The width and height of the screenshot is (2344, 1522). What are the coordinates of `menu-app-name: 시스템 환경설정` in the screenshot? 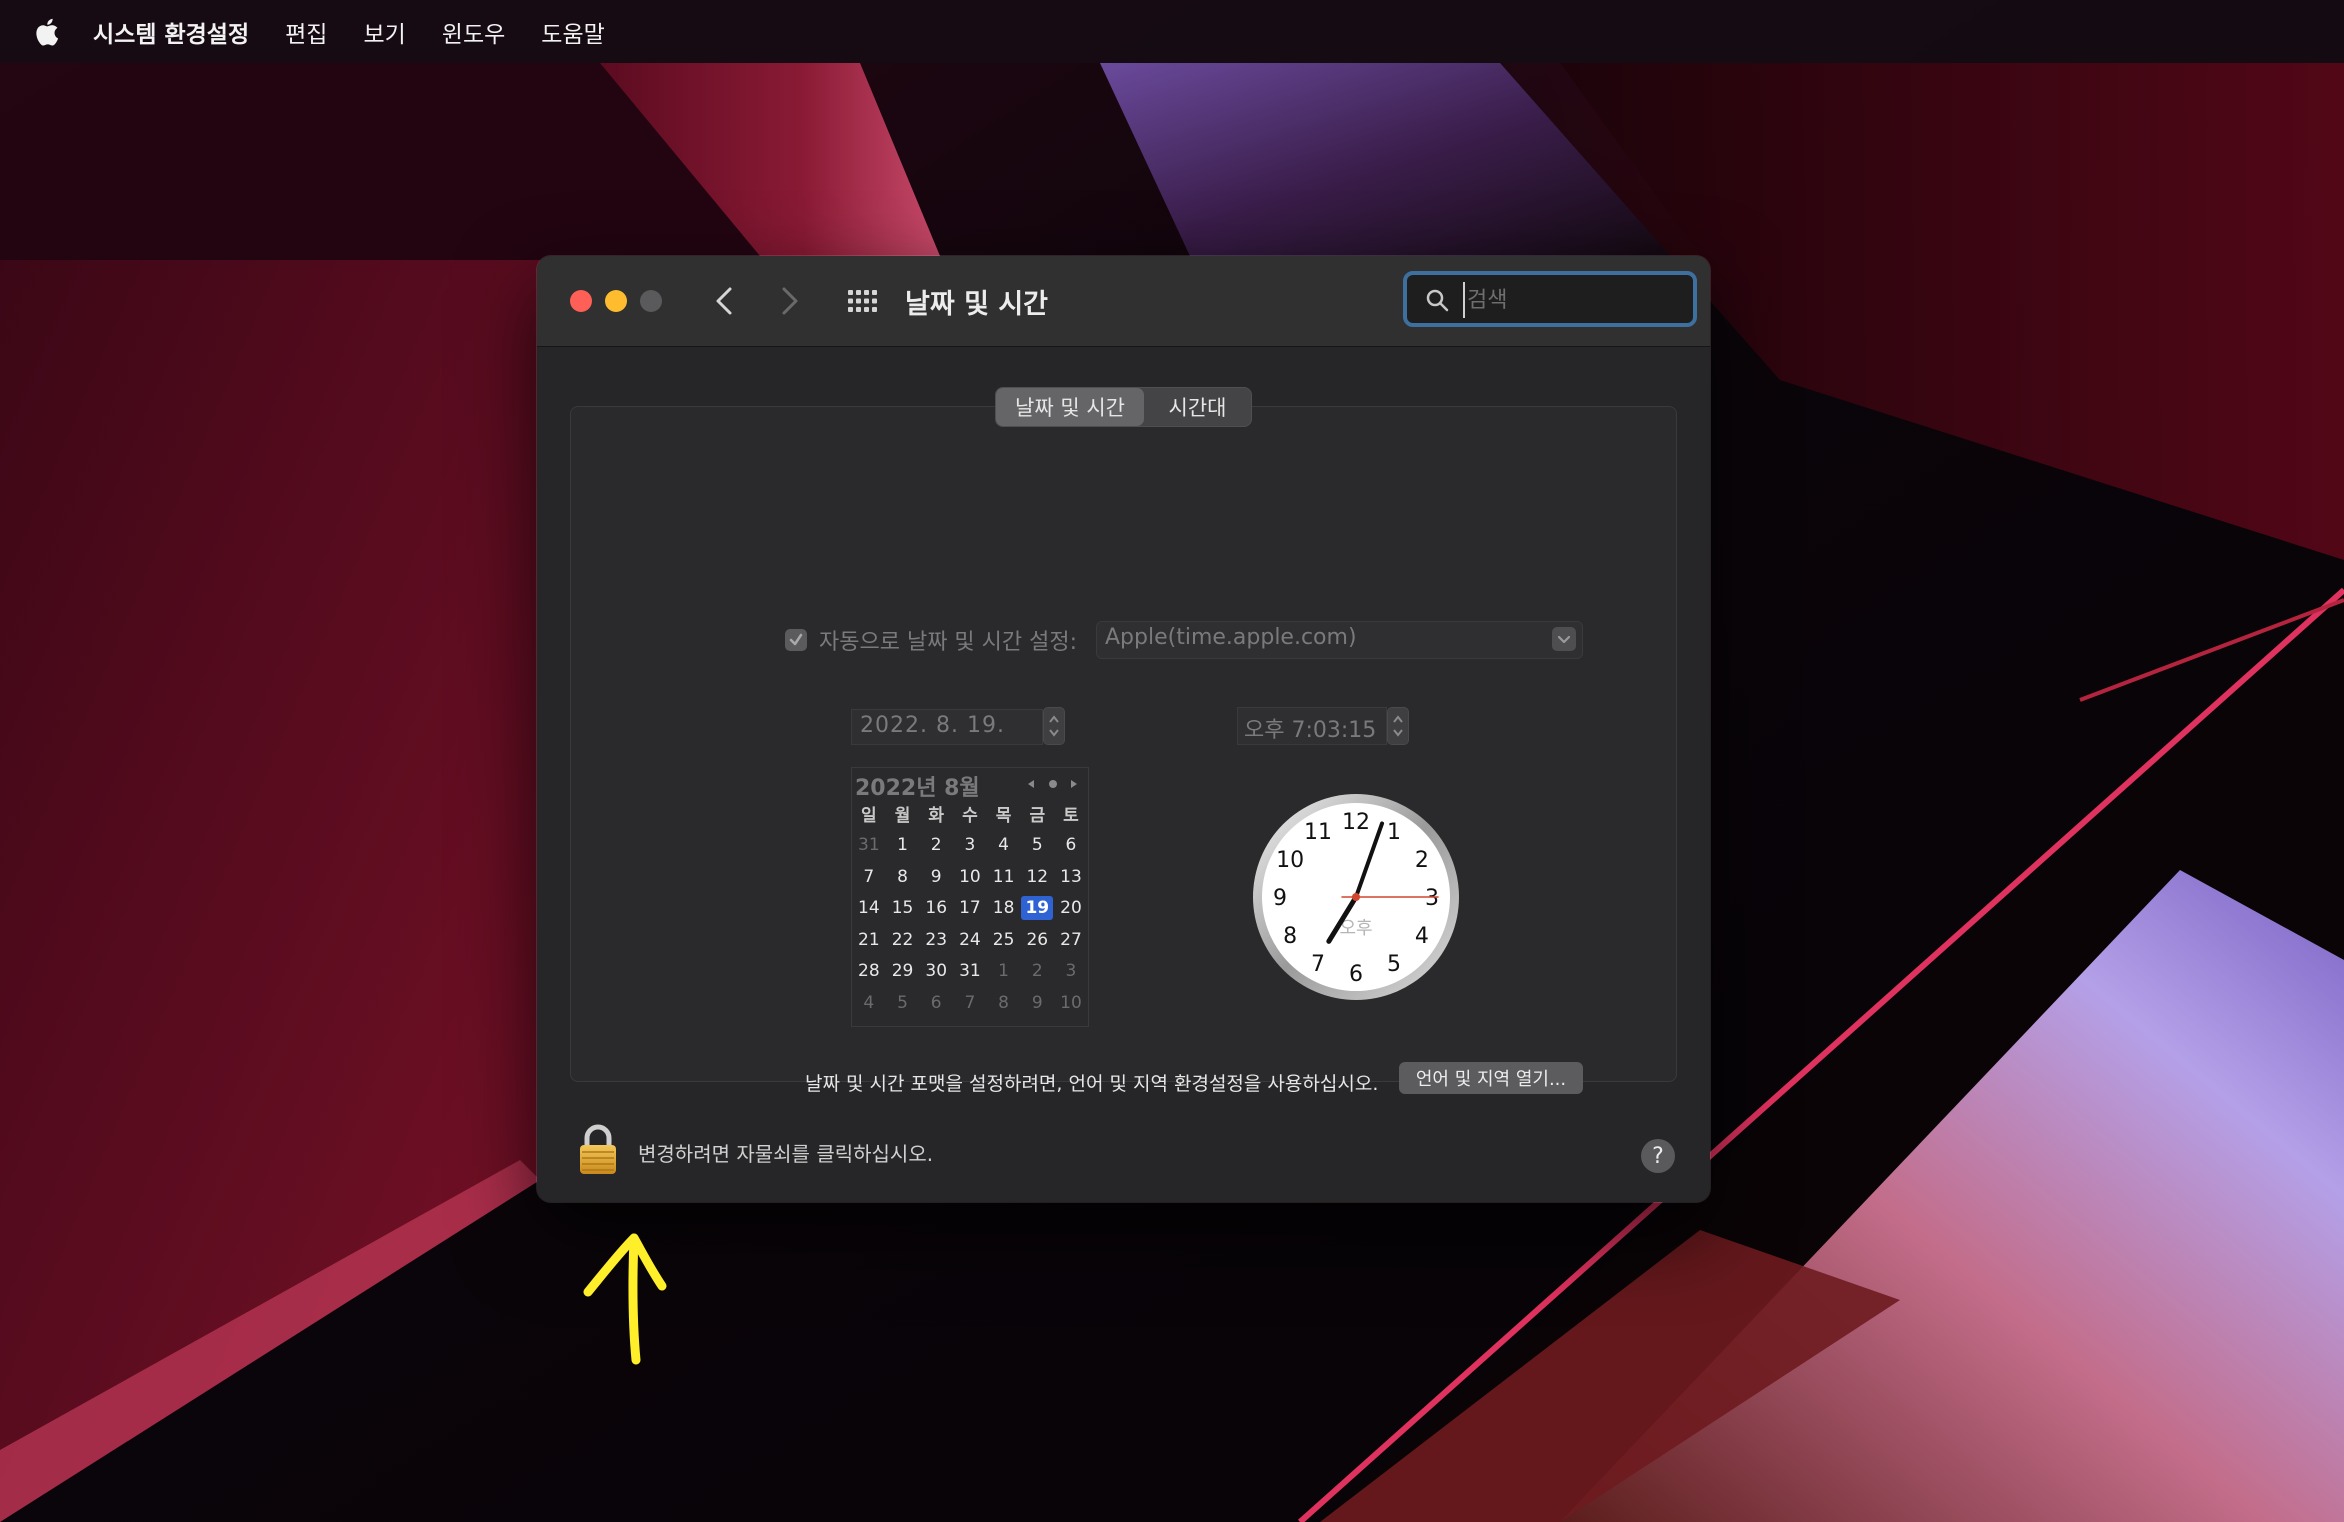 It's located at (171, 32).